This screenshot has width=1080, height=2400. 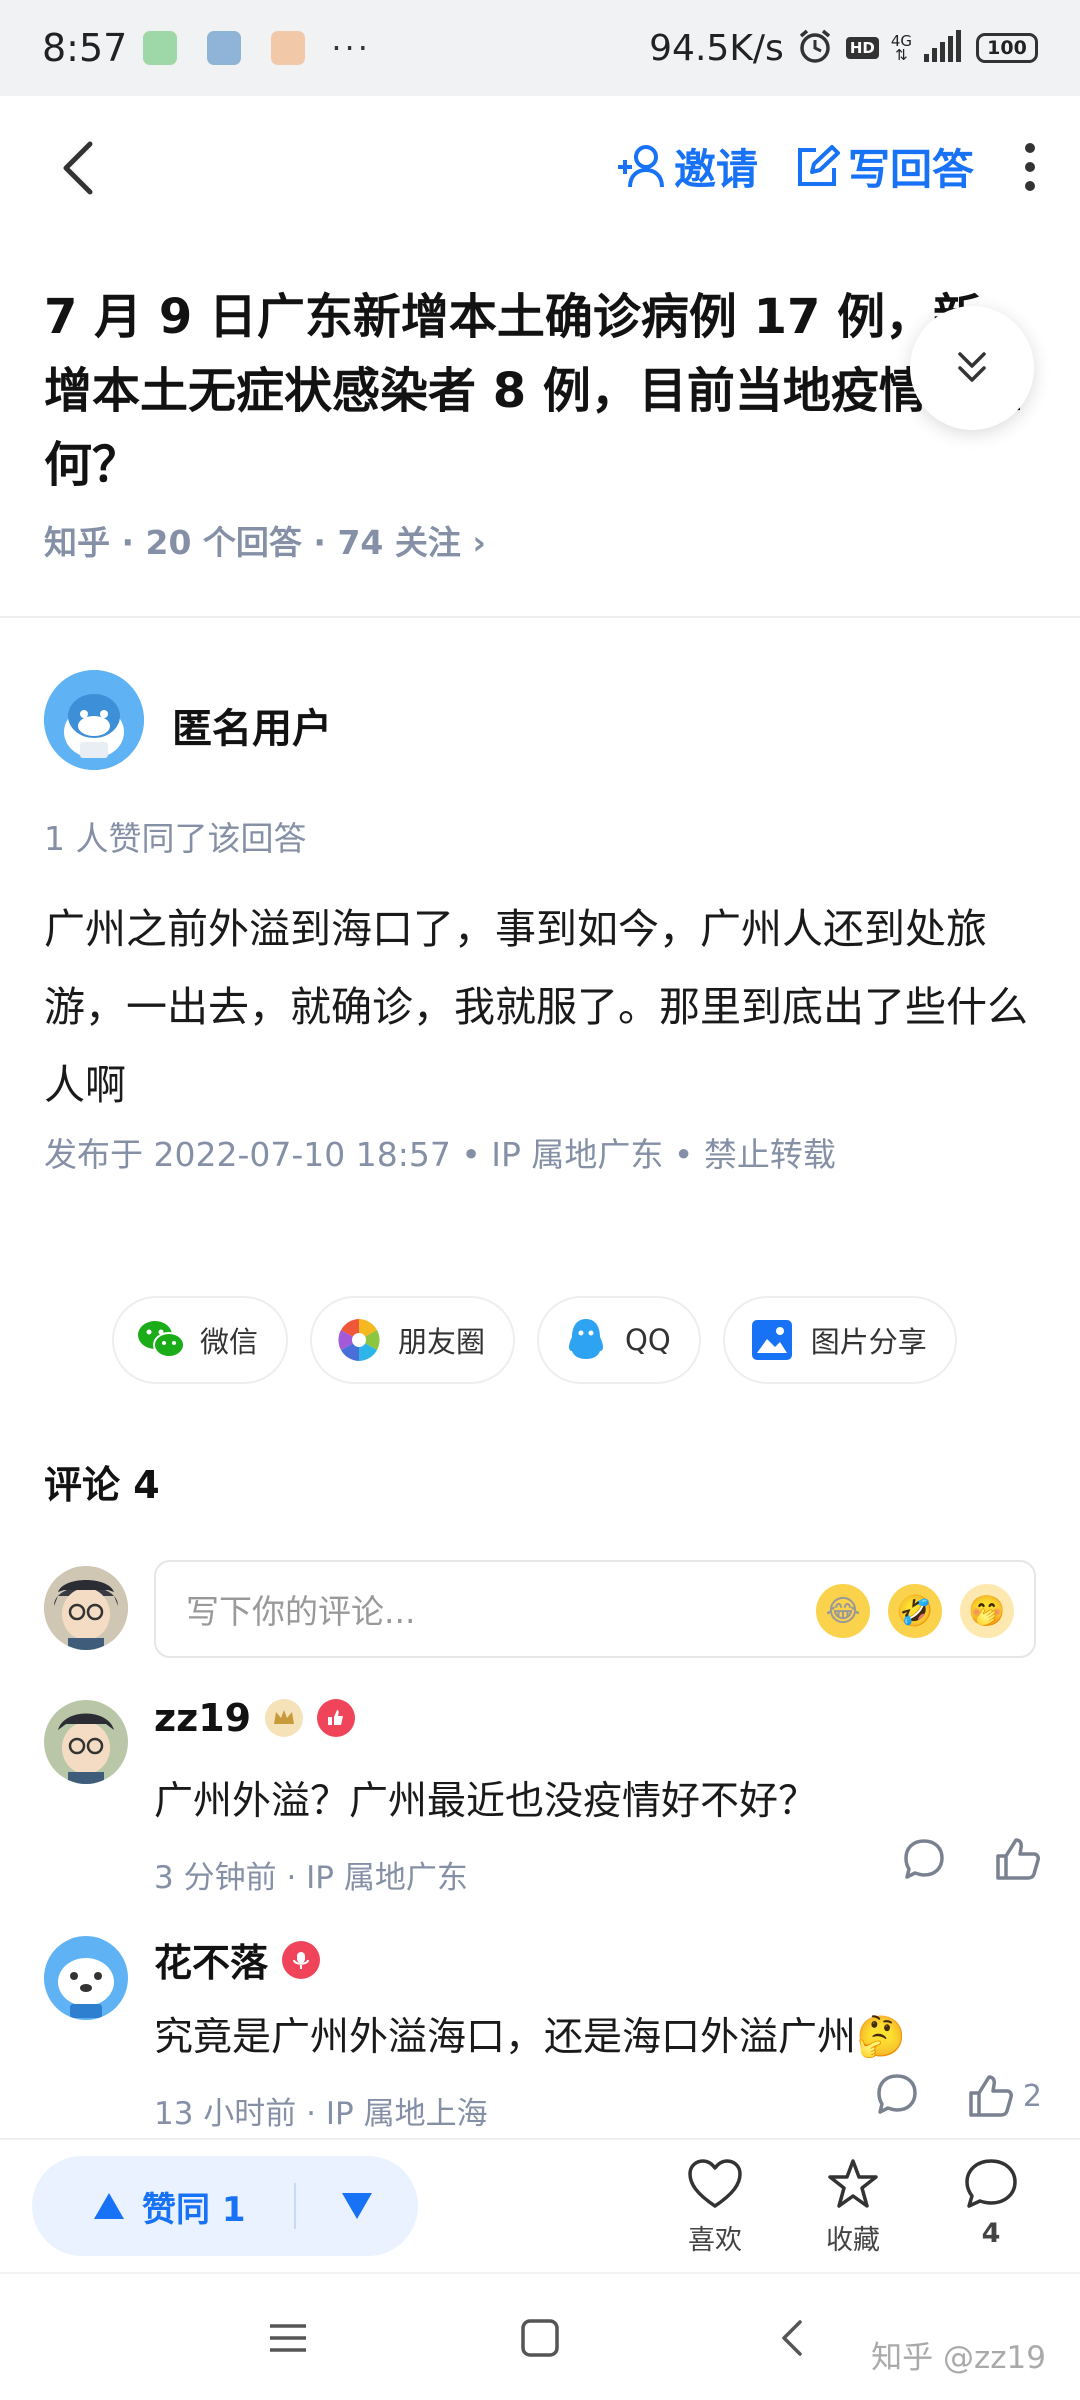 I want to click on back-button, so click(x=80, y=168).